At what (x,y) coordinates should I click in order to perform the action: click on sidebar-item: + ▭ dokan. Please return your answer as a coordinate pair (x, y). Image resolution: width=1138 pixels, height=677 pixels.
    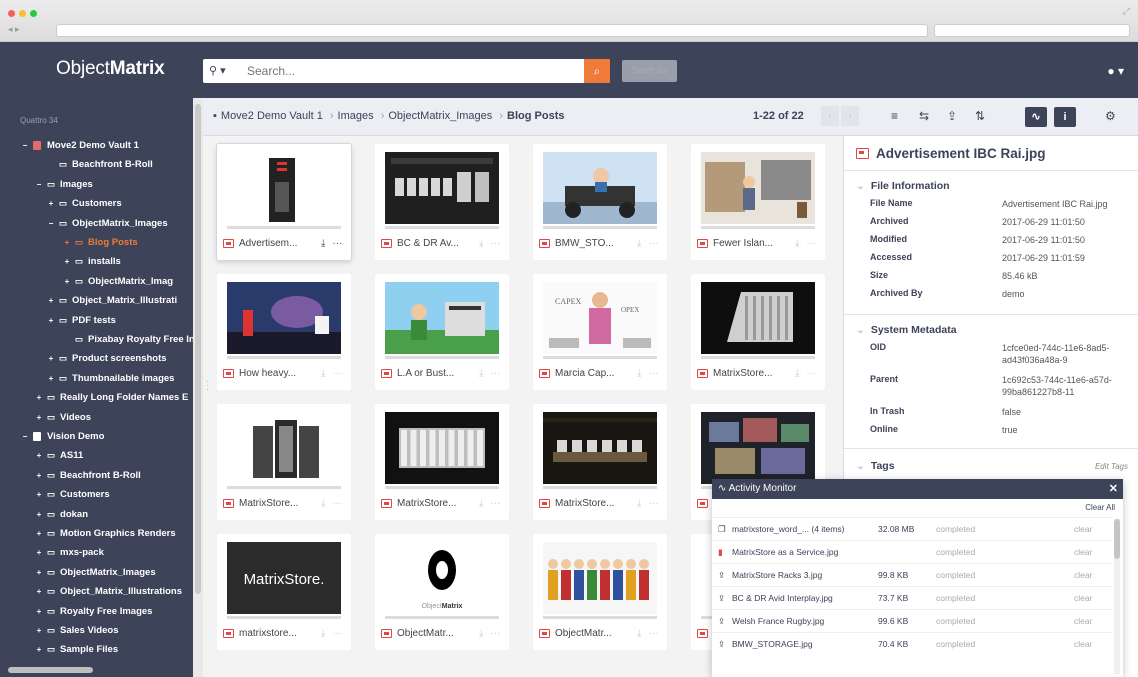
    Looking at the image, I should click on (61, 514).